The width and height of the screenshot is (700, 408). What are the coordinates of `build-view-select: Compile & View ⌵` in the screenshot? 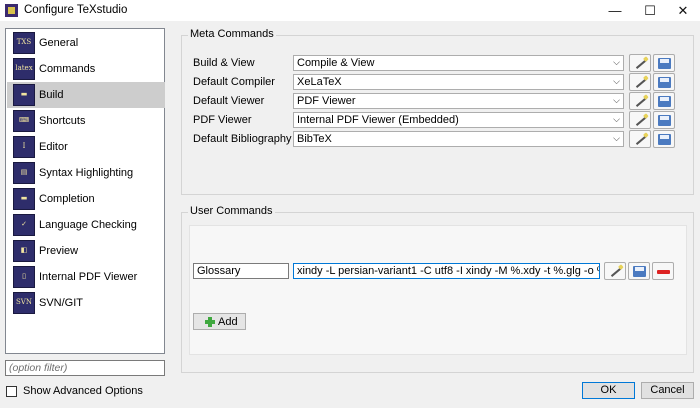 It's located at (458, 63).